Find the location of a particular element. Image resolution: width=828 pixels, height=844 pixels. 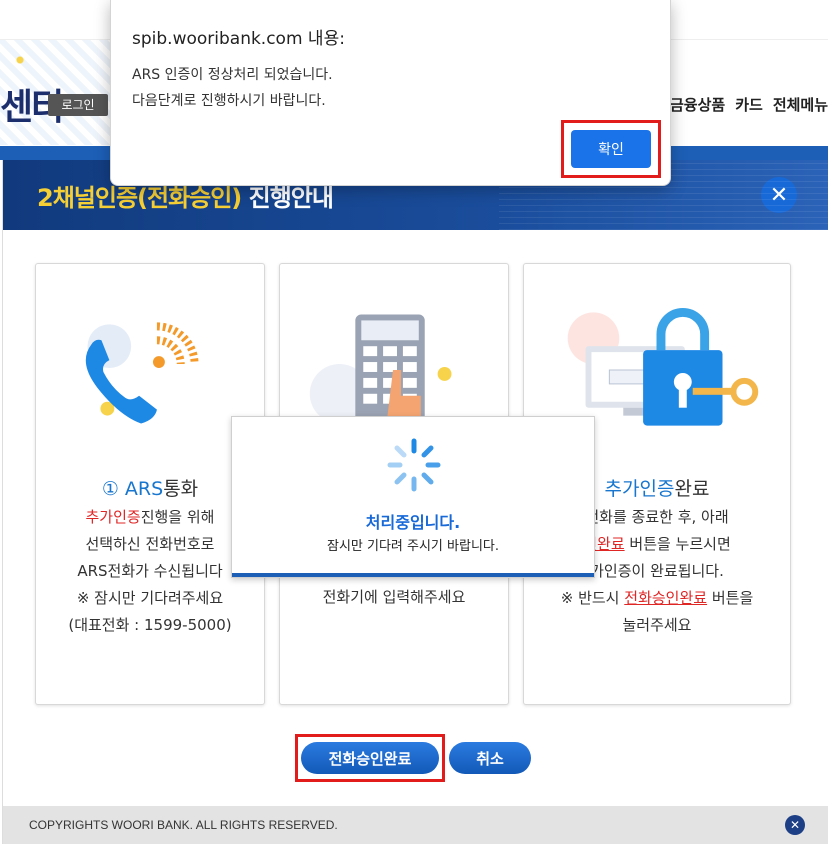

loading-subtitle: 잠시만 기다려 주시기 바랍니다. is located at coordinates (412, 546).